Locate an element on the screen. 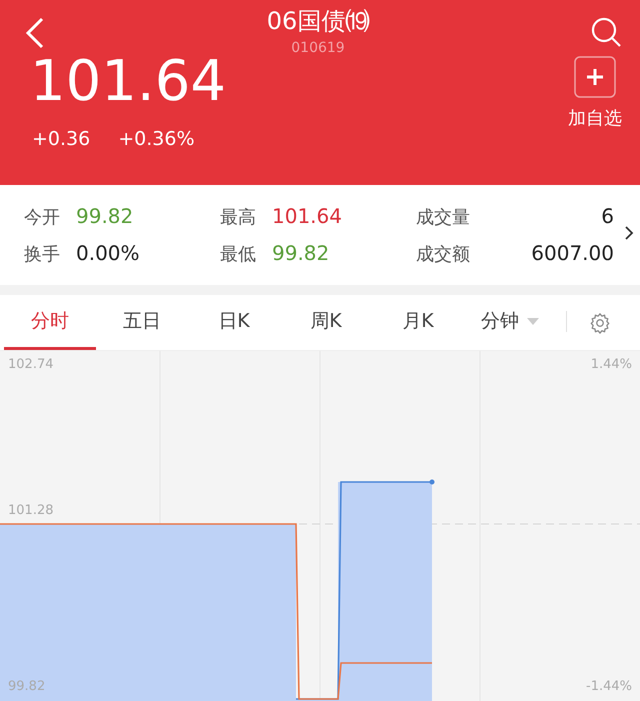  bond-title: 06国债⒆ is located at coordinates (318, 21).